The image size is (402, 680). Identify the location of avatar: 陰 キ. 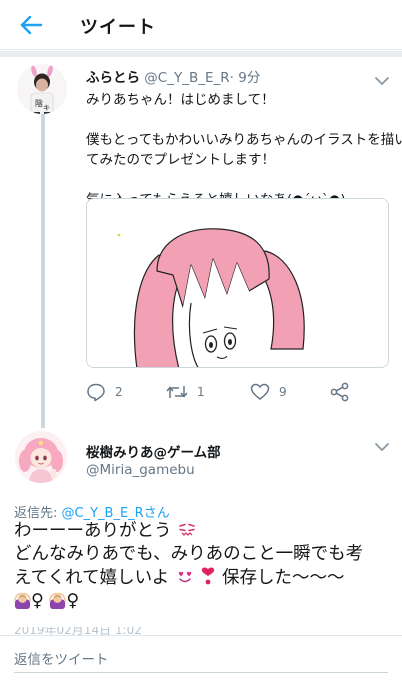
(42, 89).